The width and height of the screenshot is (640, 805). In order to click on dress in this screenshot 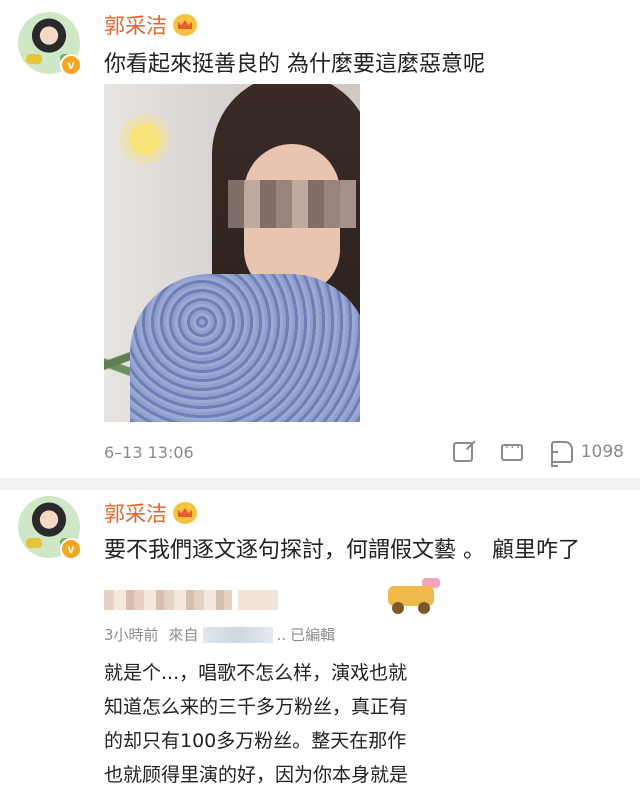, I will do `click(245, 348)`.